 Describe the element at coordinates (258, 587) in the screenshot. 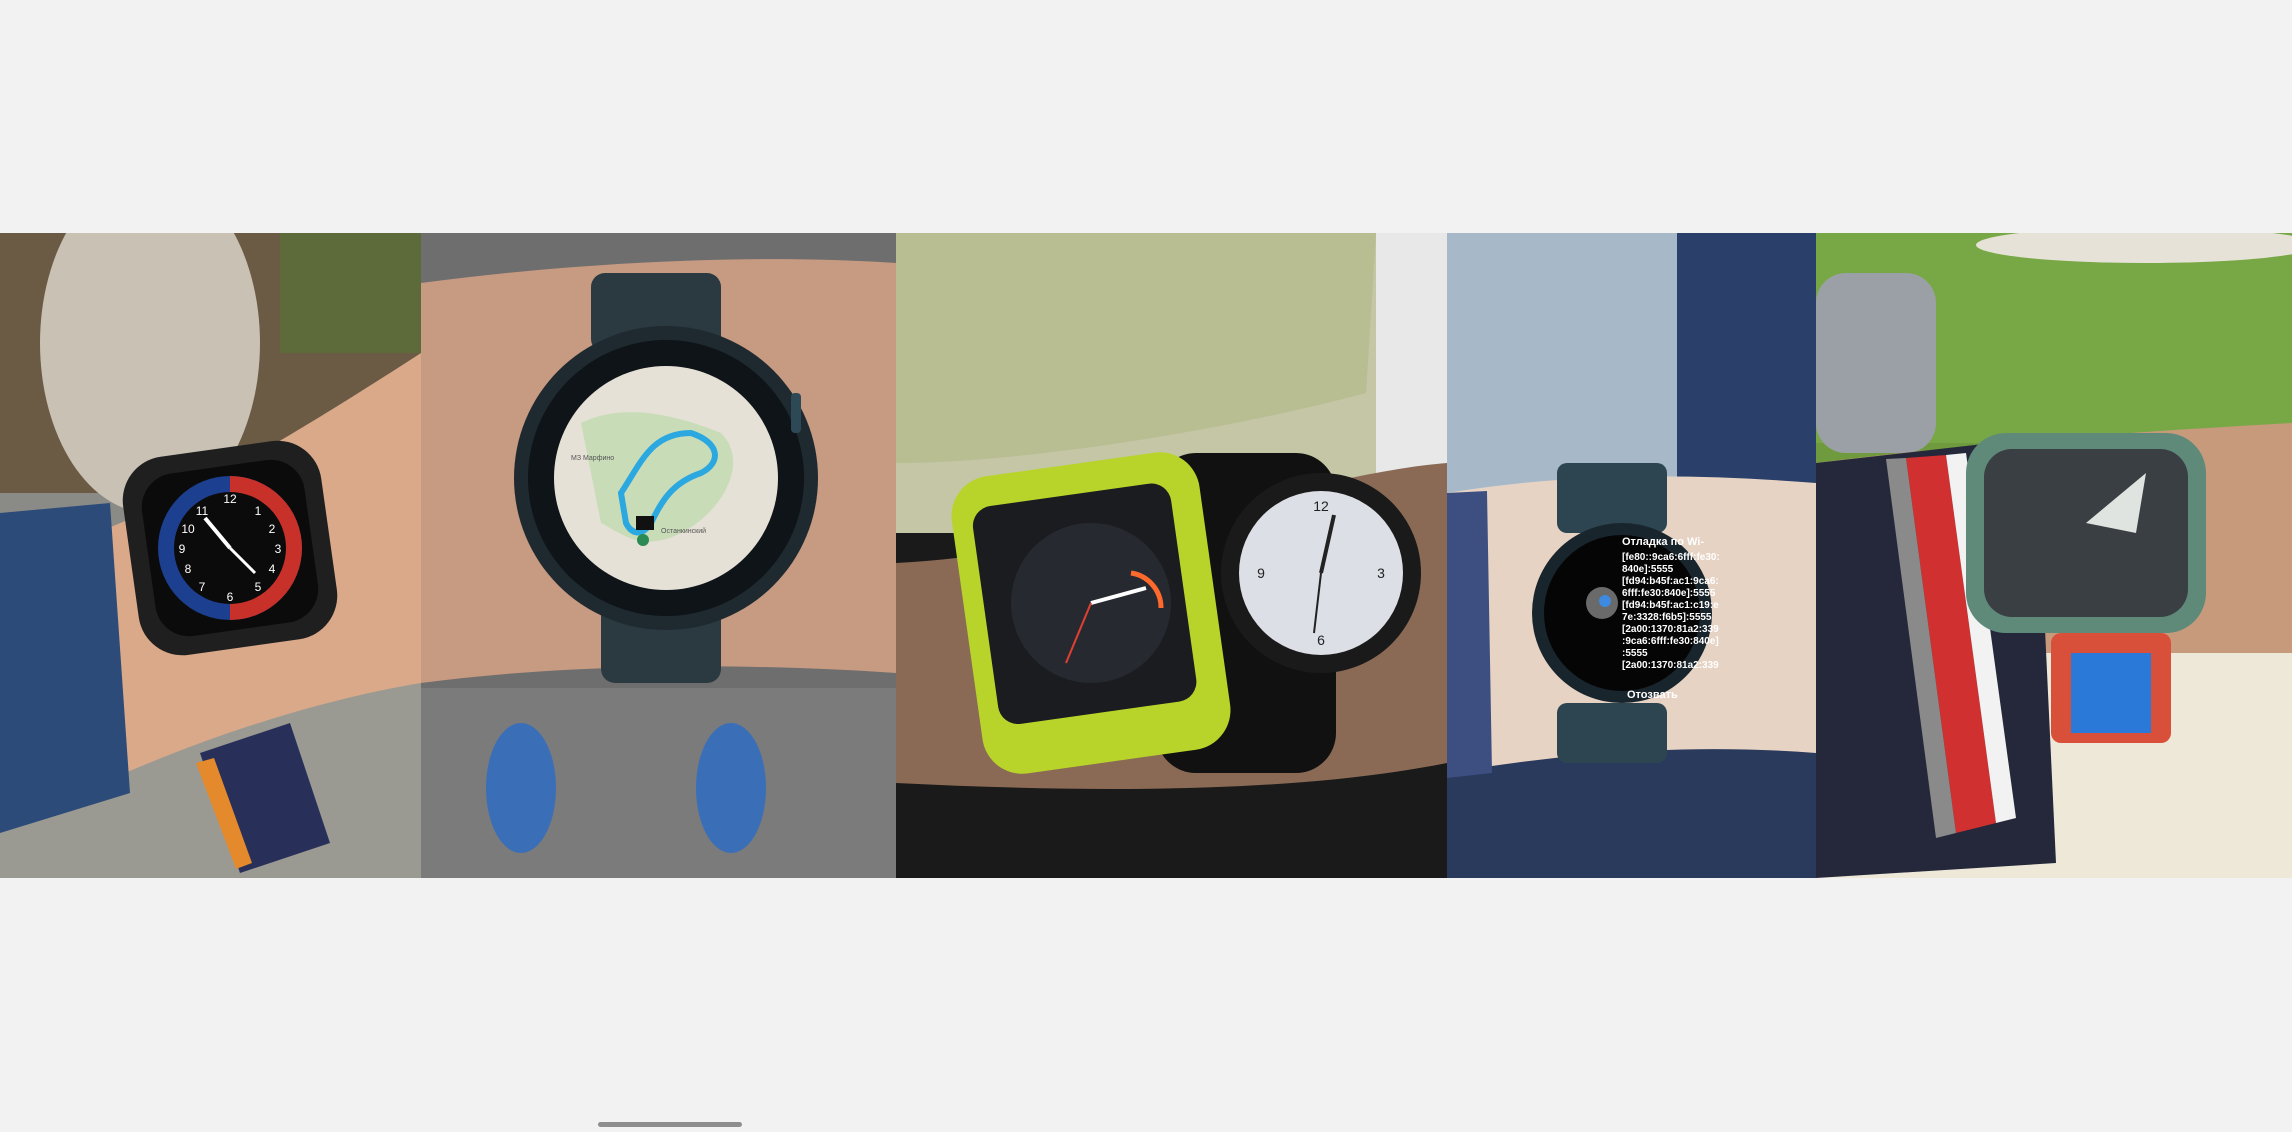

I see `svg-text: 5` at that location.